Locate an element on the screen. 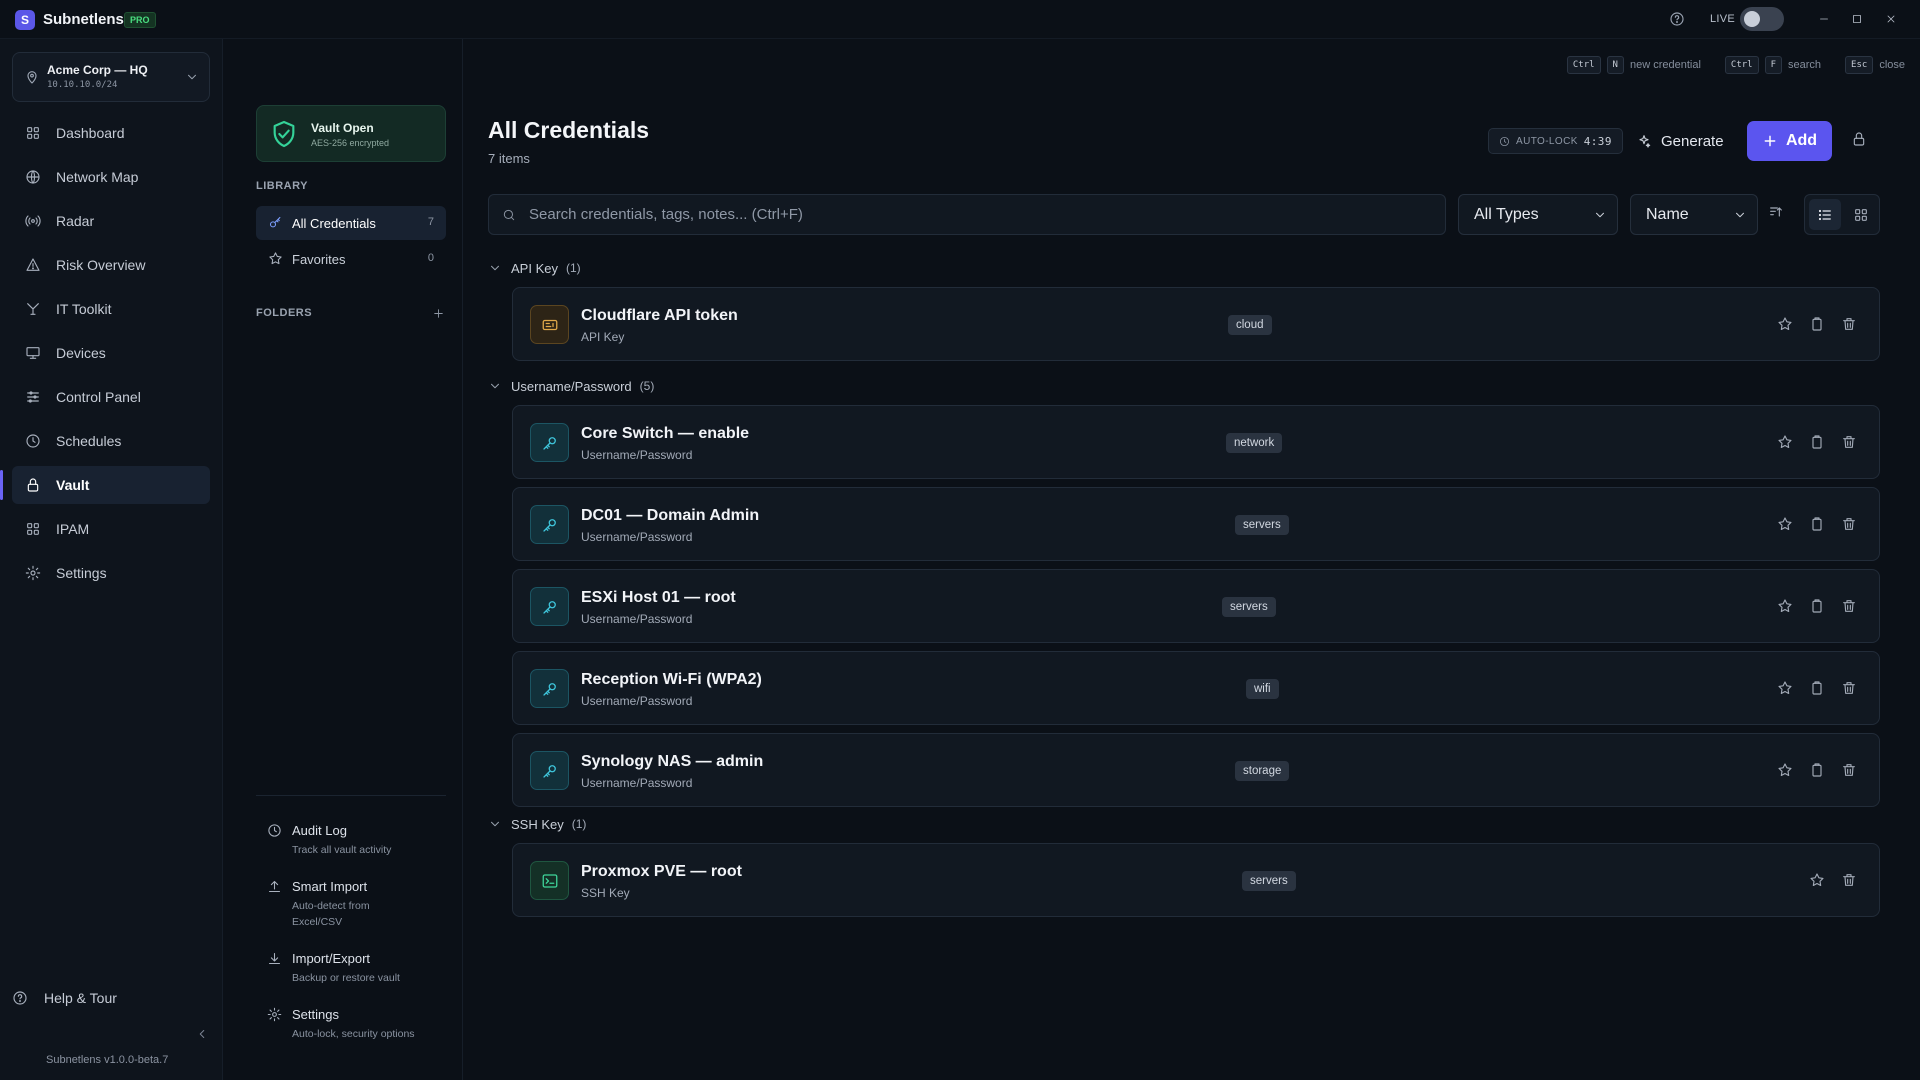  add-credential-button: Add is located at coordinates (1789, 141).